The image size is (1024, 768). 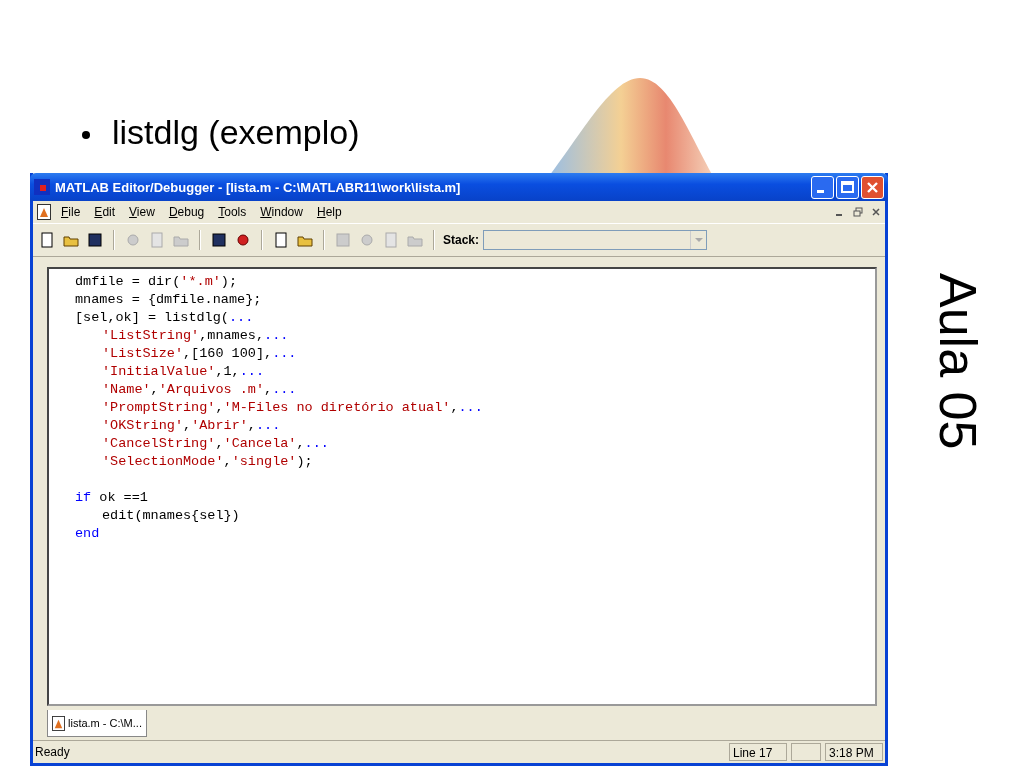 I want to click on line-indicator: Line 17, so click(x=758, y=752).